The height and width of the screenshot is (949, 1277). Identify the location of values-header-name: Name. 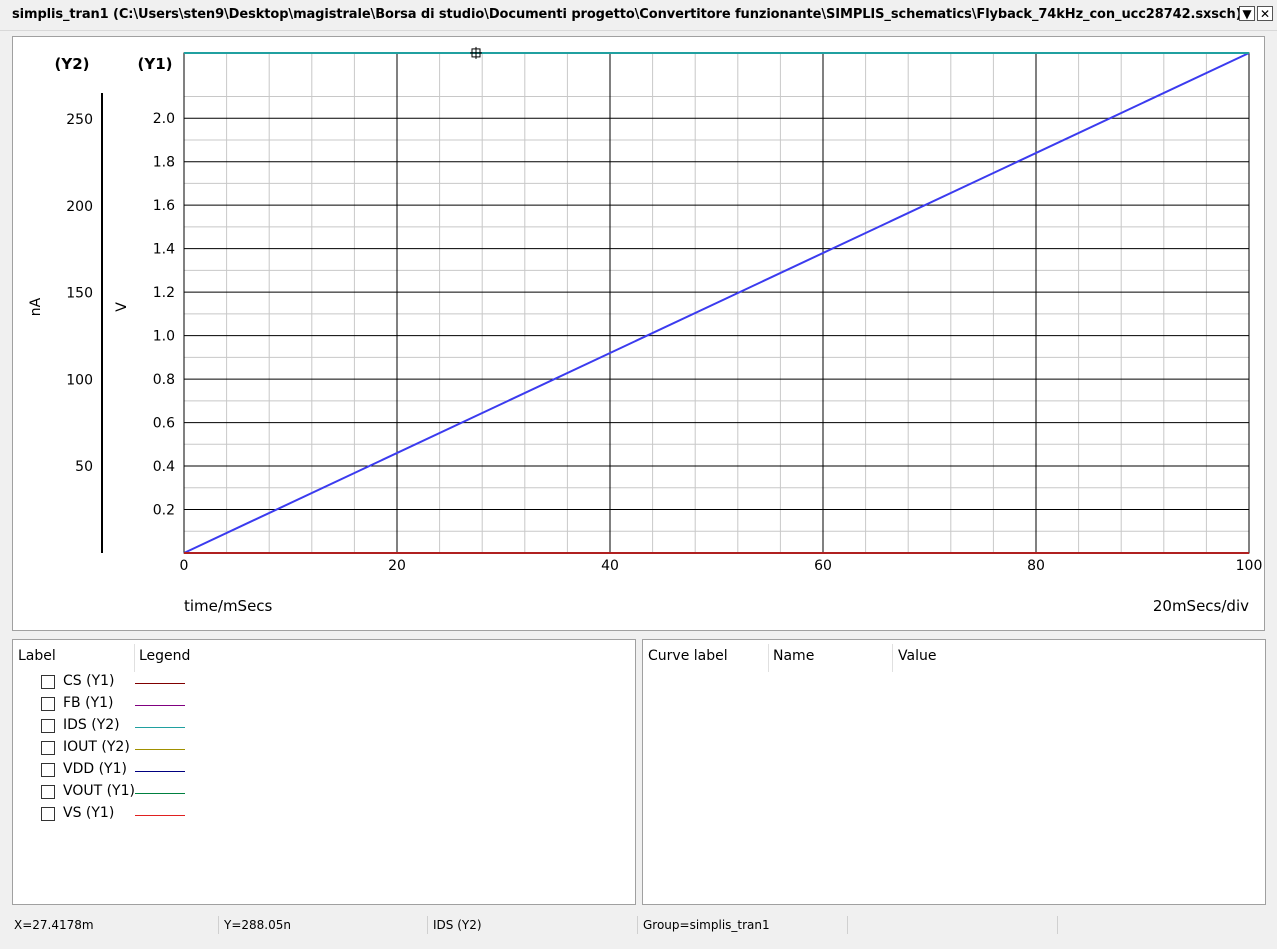
(793, 656).